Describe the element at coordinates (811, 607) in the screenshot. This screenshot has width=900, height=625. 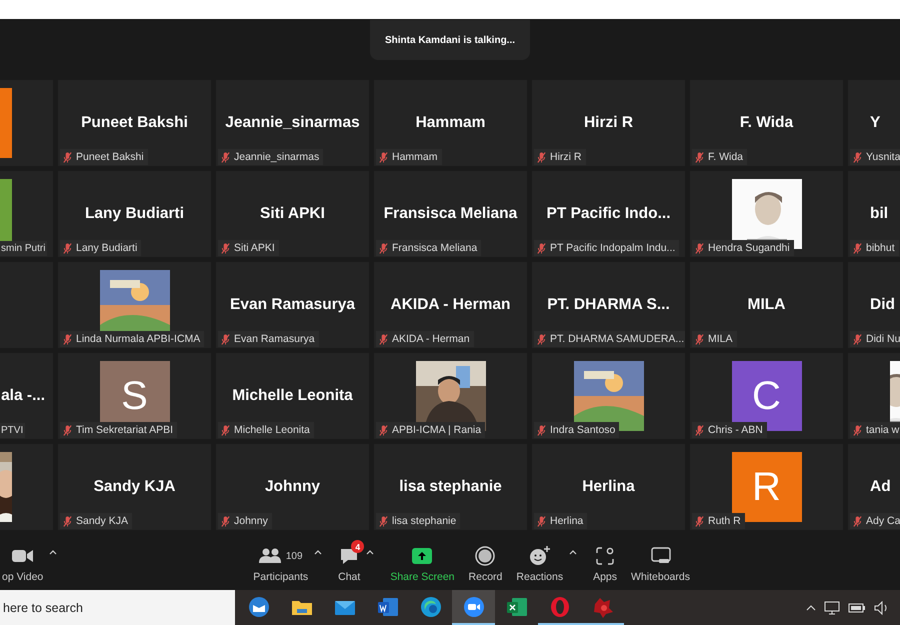
I see `chevron-icon` at that location.